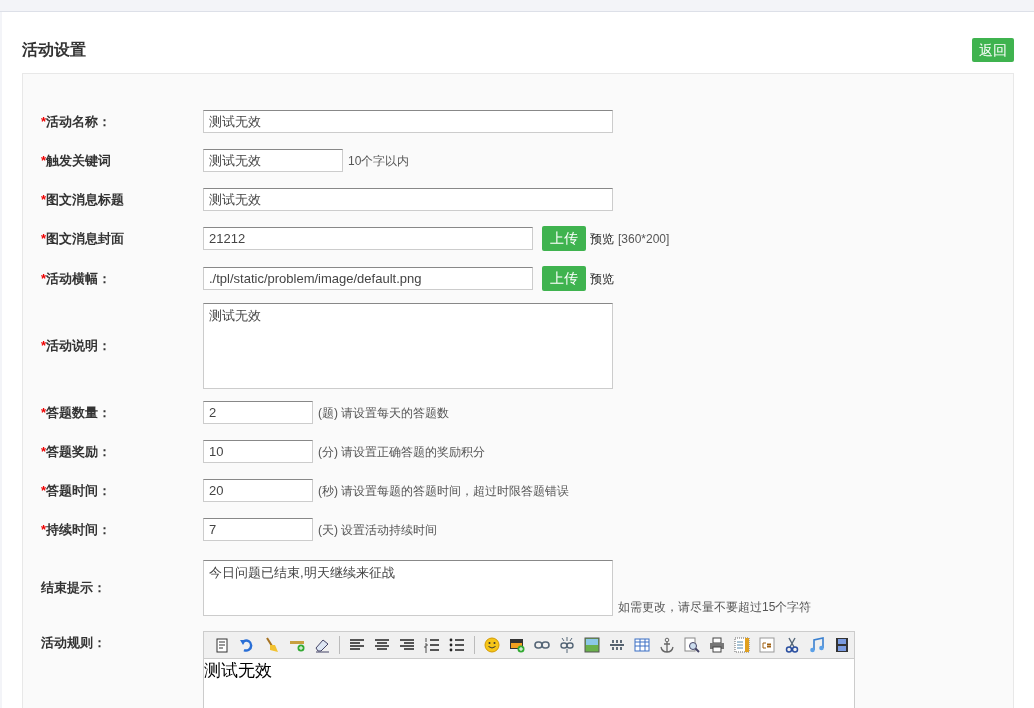 The width and height of the screenshot is (1034, 708). I want to click on align-left-icon, so click(357, 645).